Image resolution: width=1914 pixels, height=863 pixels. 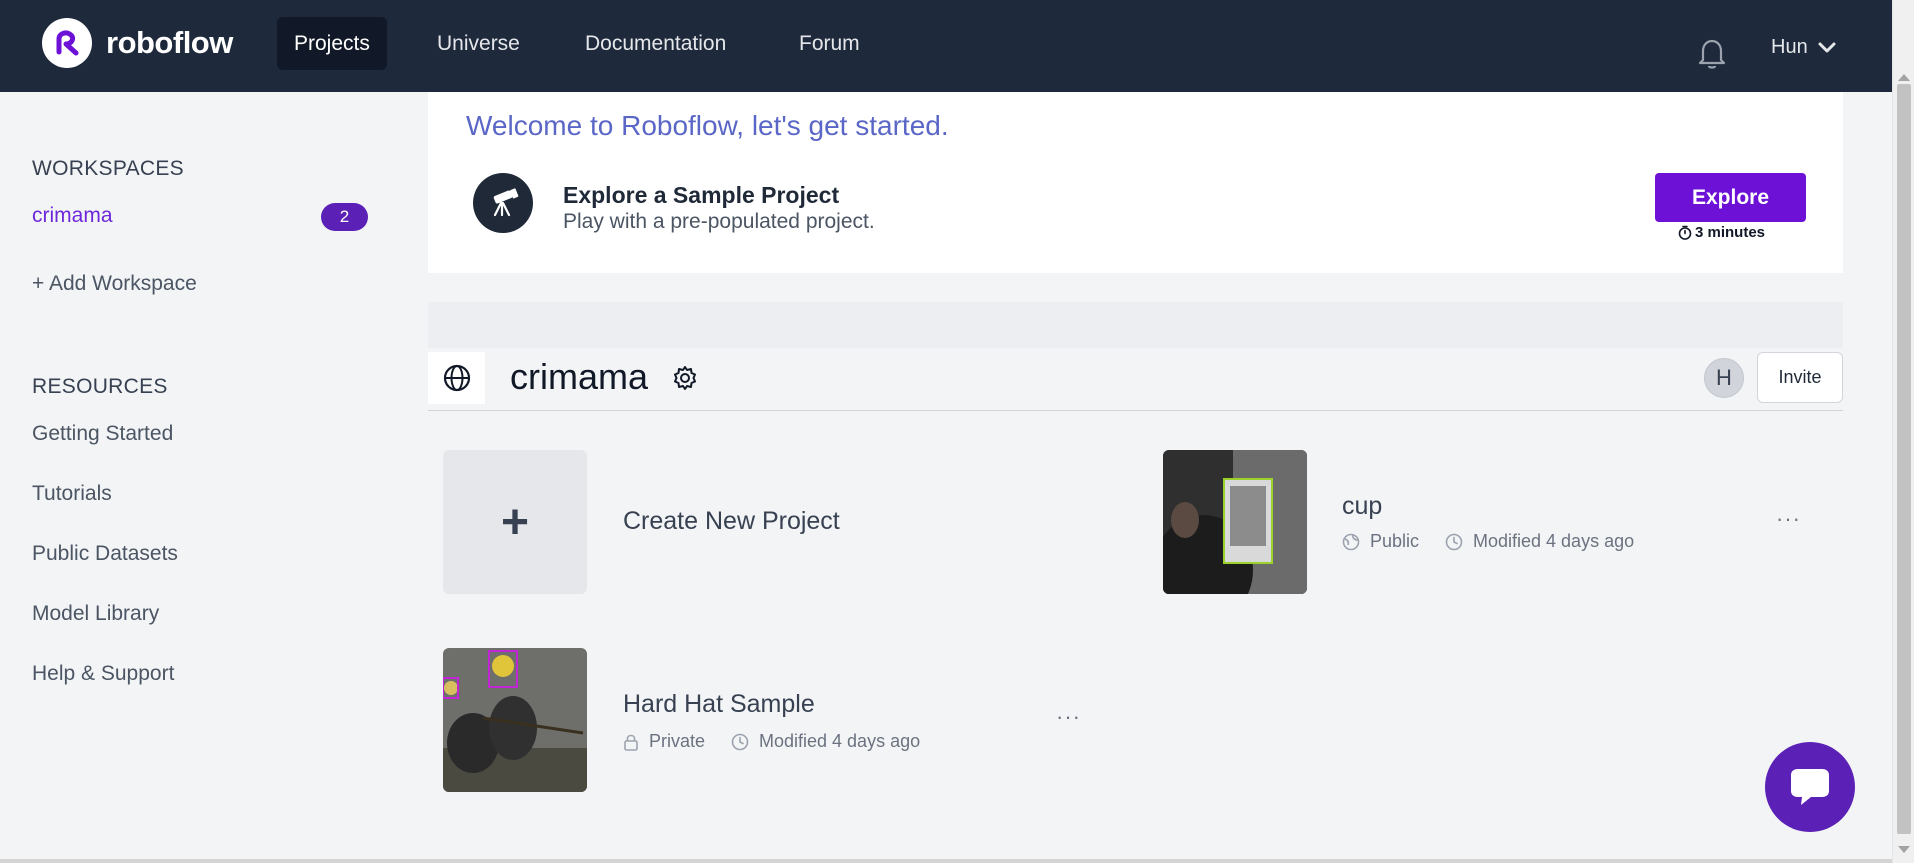 What do you see at coordinates (701, 195) in the screenshot?
I see `sample-project-title: Explore a Sample Project` at bounding box center [701, 195].